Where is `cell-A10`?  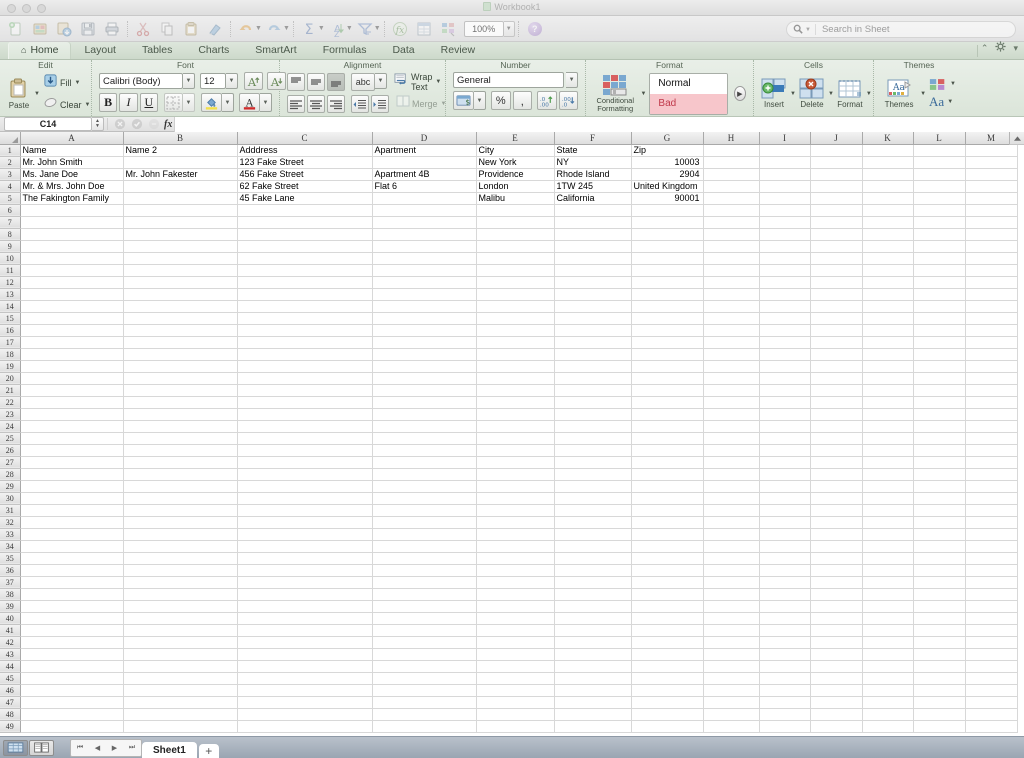
cell-A10 is located at coordinates (72, 258).